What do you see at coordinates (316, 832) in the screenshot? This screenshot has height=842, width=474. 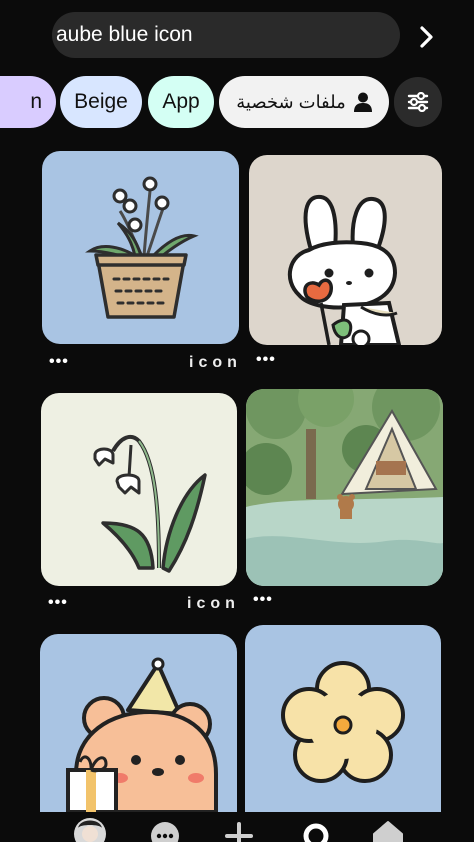 I see `search-icon` at bounding box center [316, 832].